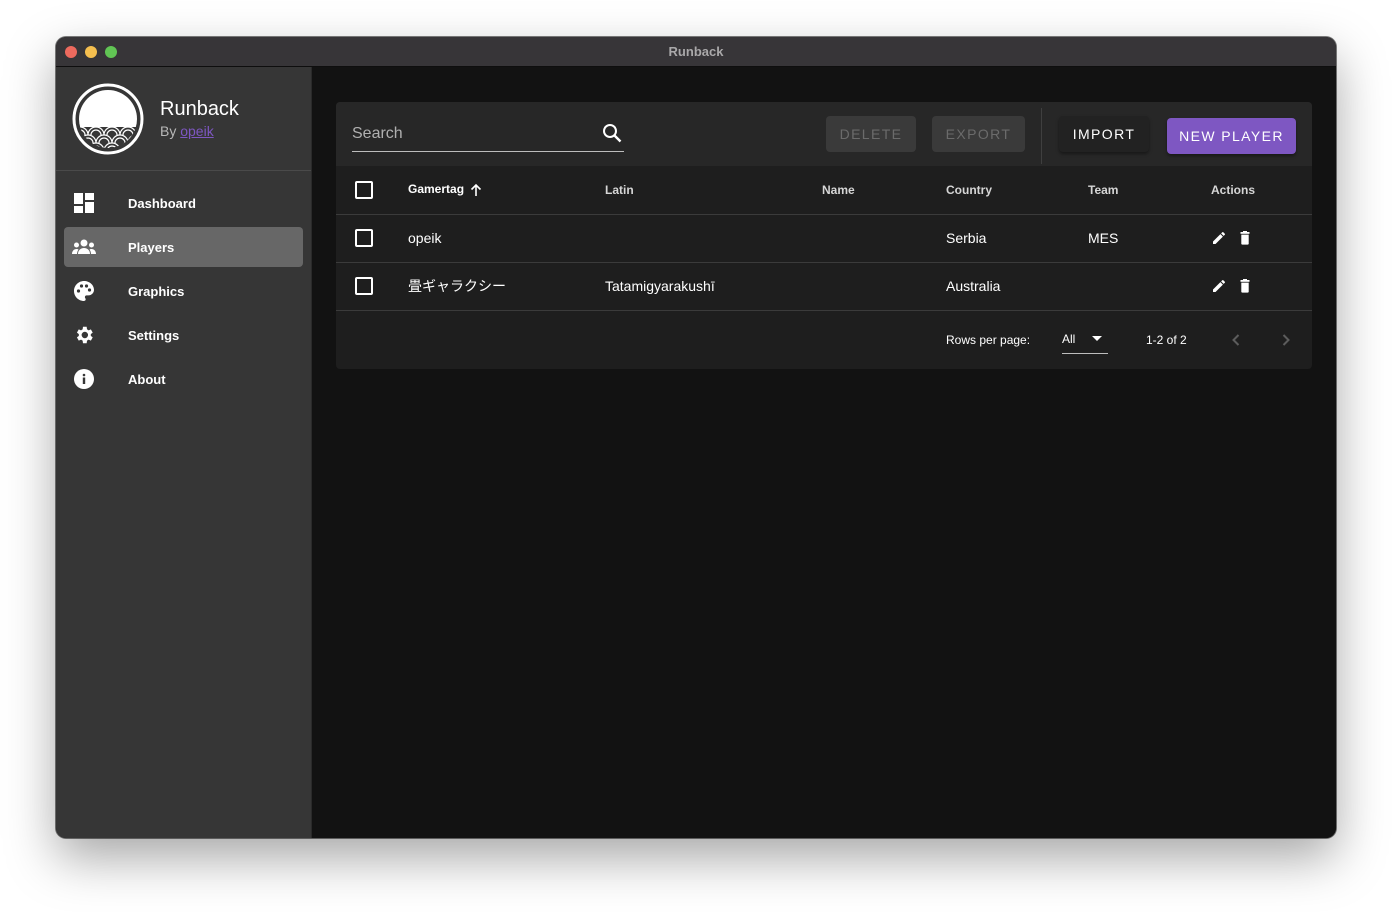 The width and height of the screenshot is (1392, 912). I want to click on column-header-name: Name, so click(884, 190).